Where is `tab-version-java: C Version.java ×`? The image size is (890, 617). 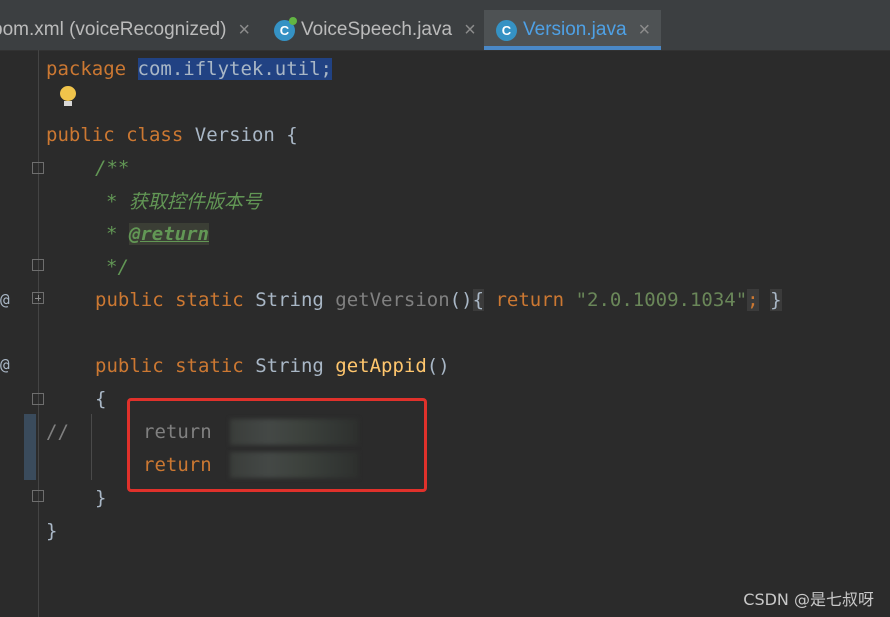 tab-version-java: C Version.java × is located at coordinates (572, 30).